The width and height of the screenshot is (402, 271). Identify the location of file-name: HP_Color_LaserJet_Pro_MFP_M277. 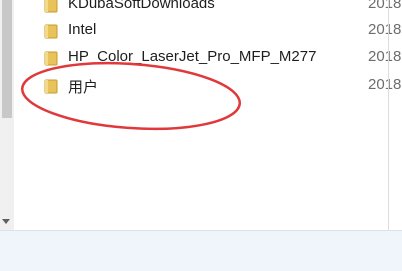
(192, 56).